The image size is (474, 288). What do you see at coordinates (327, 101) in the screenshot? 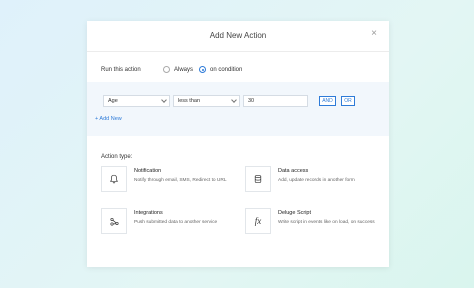
I see `and-button: AND` at bounding box center [327, 101].